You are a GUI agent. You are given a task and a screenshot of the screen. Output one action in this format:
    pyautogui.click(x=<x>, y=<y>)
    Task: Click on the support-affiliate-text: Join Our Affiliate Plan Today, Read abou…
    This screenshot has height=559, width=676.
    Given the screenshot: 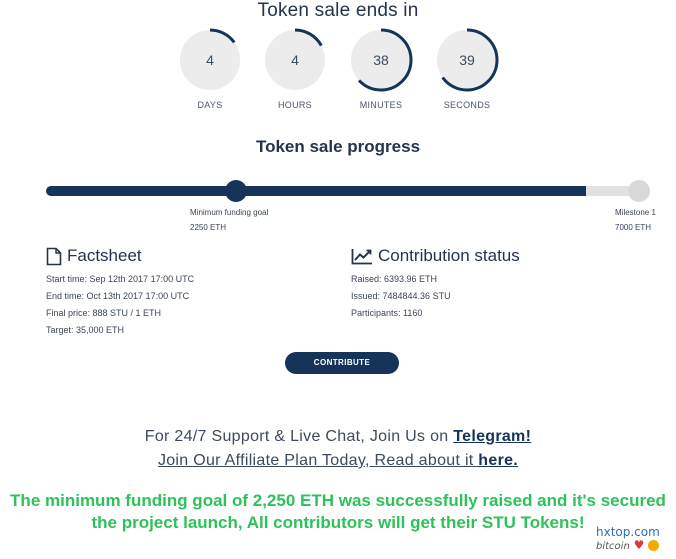 What is the action you would take?
    pyautogui.click(x=318, y=460)
    